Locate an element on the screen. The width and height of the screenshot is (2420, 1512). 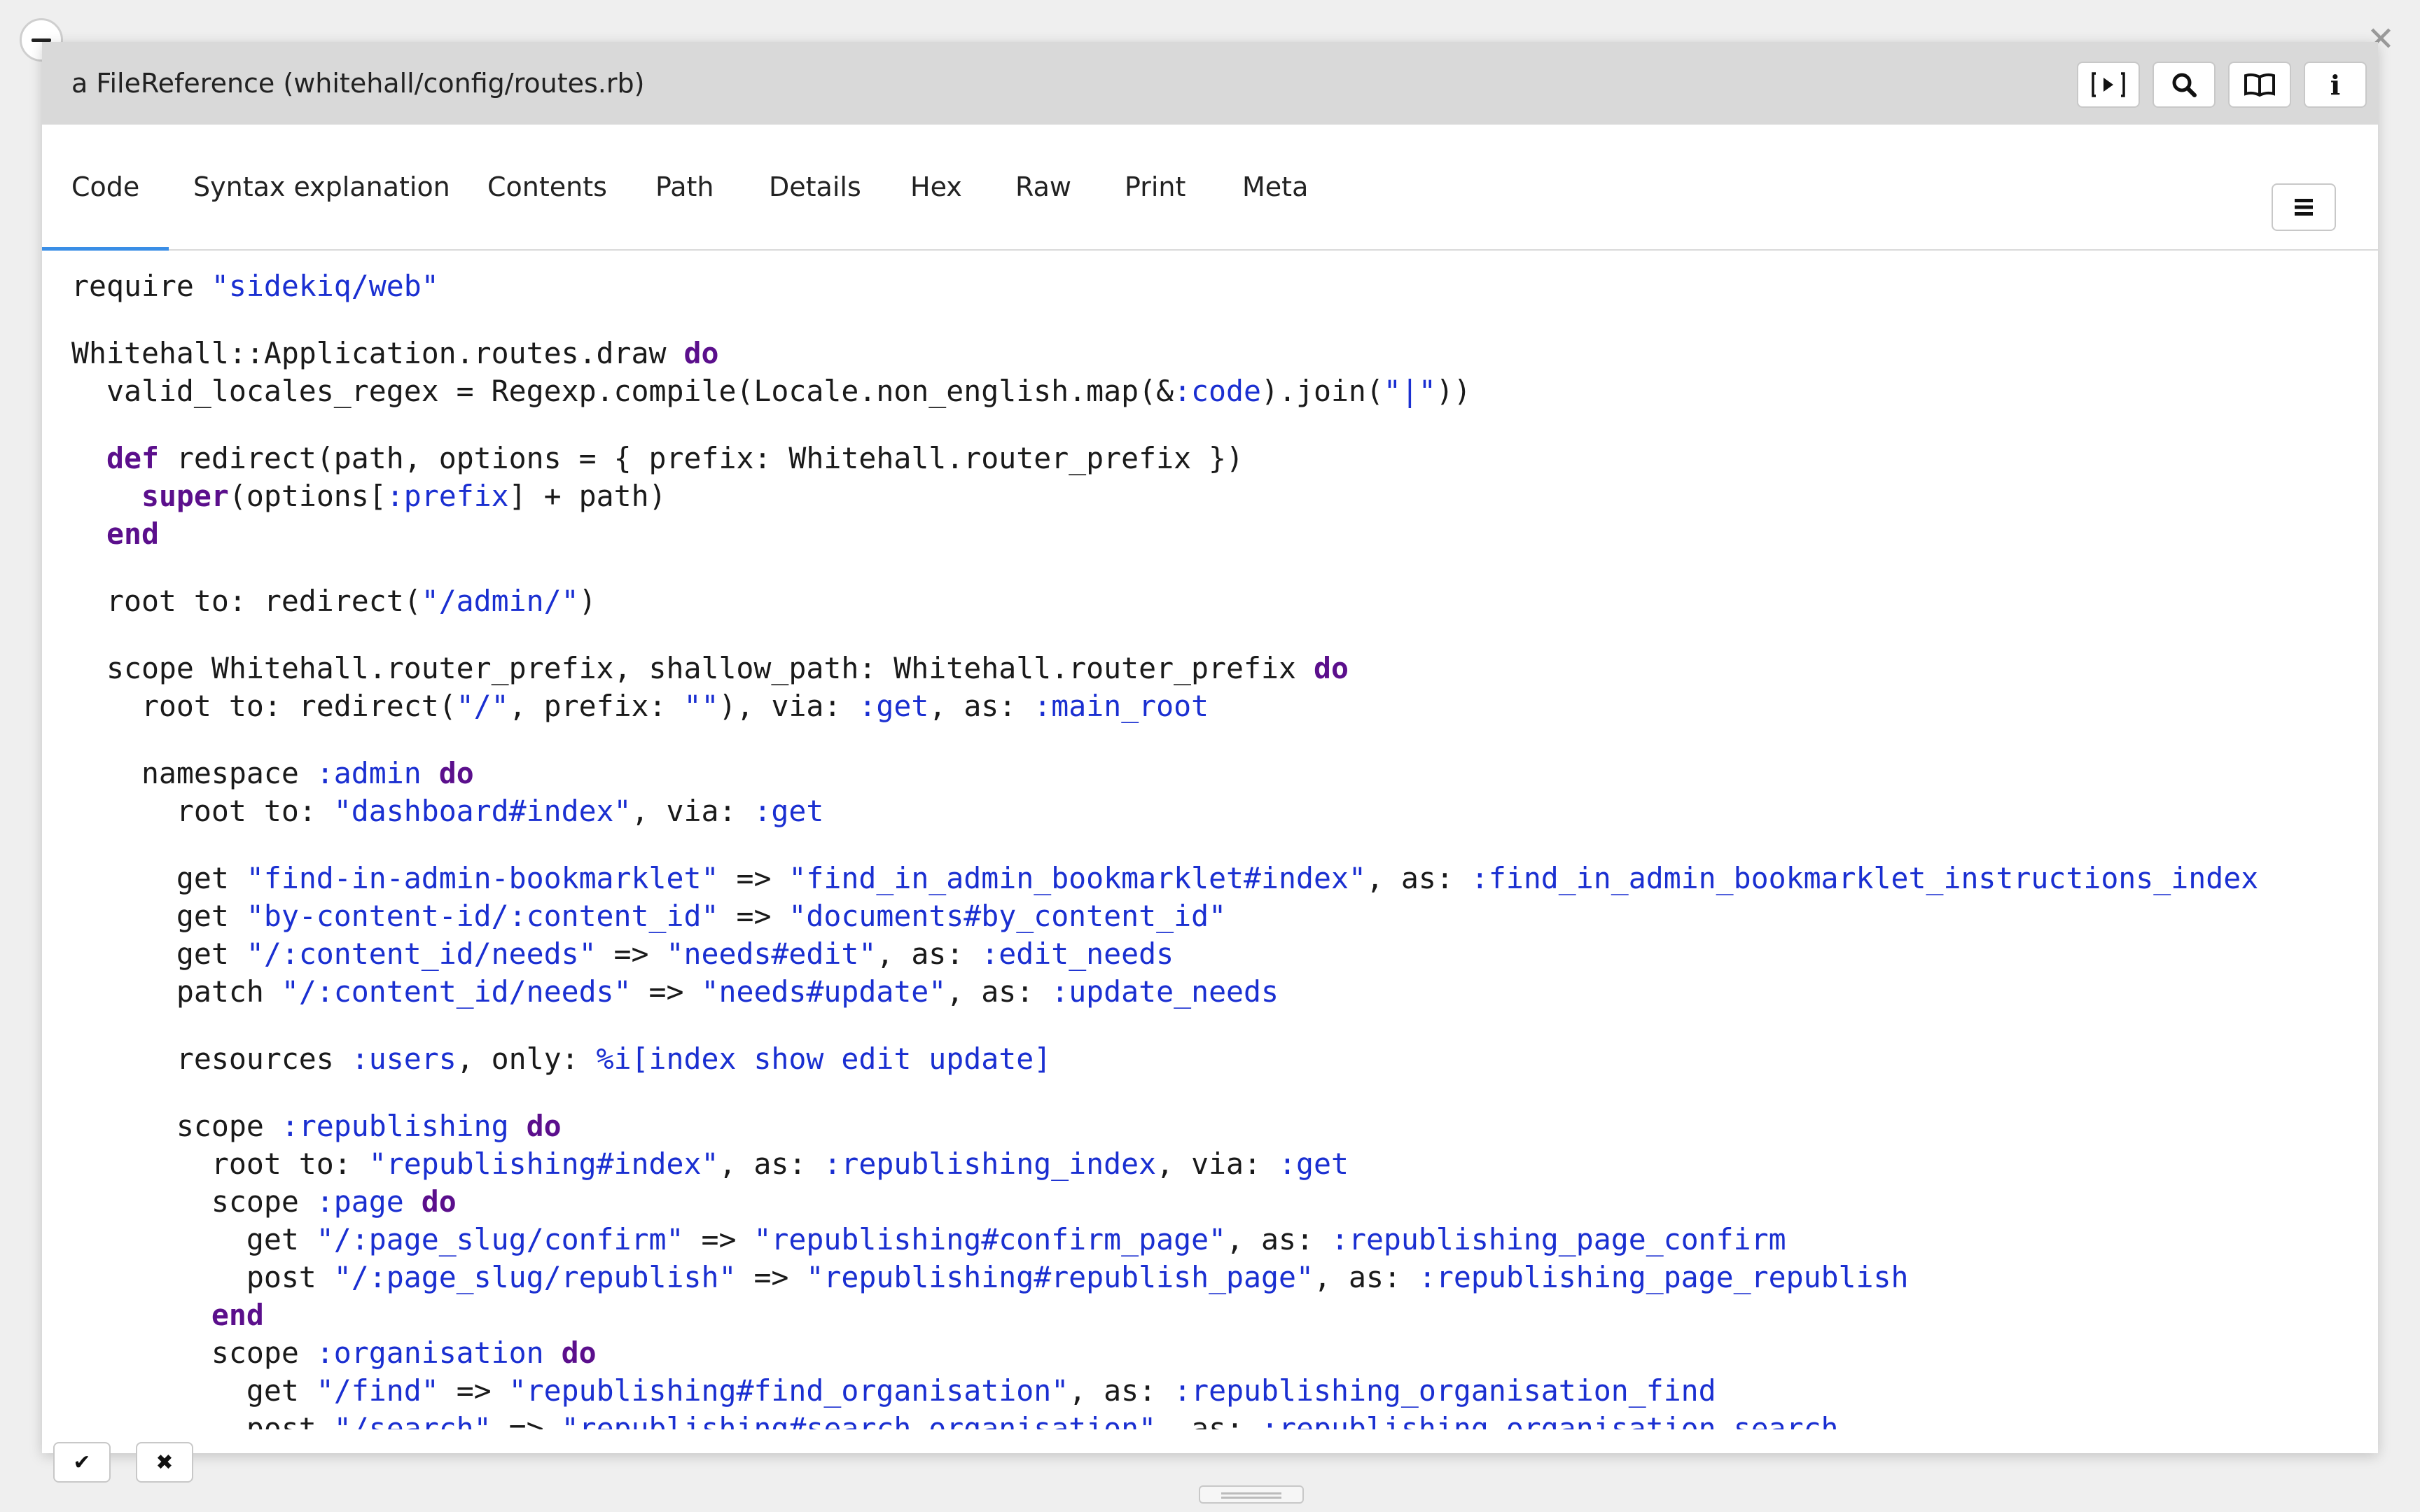
resize-handle is located at coordinates (1251, 1494).